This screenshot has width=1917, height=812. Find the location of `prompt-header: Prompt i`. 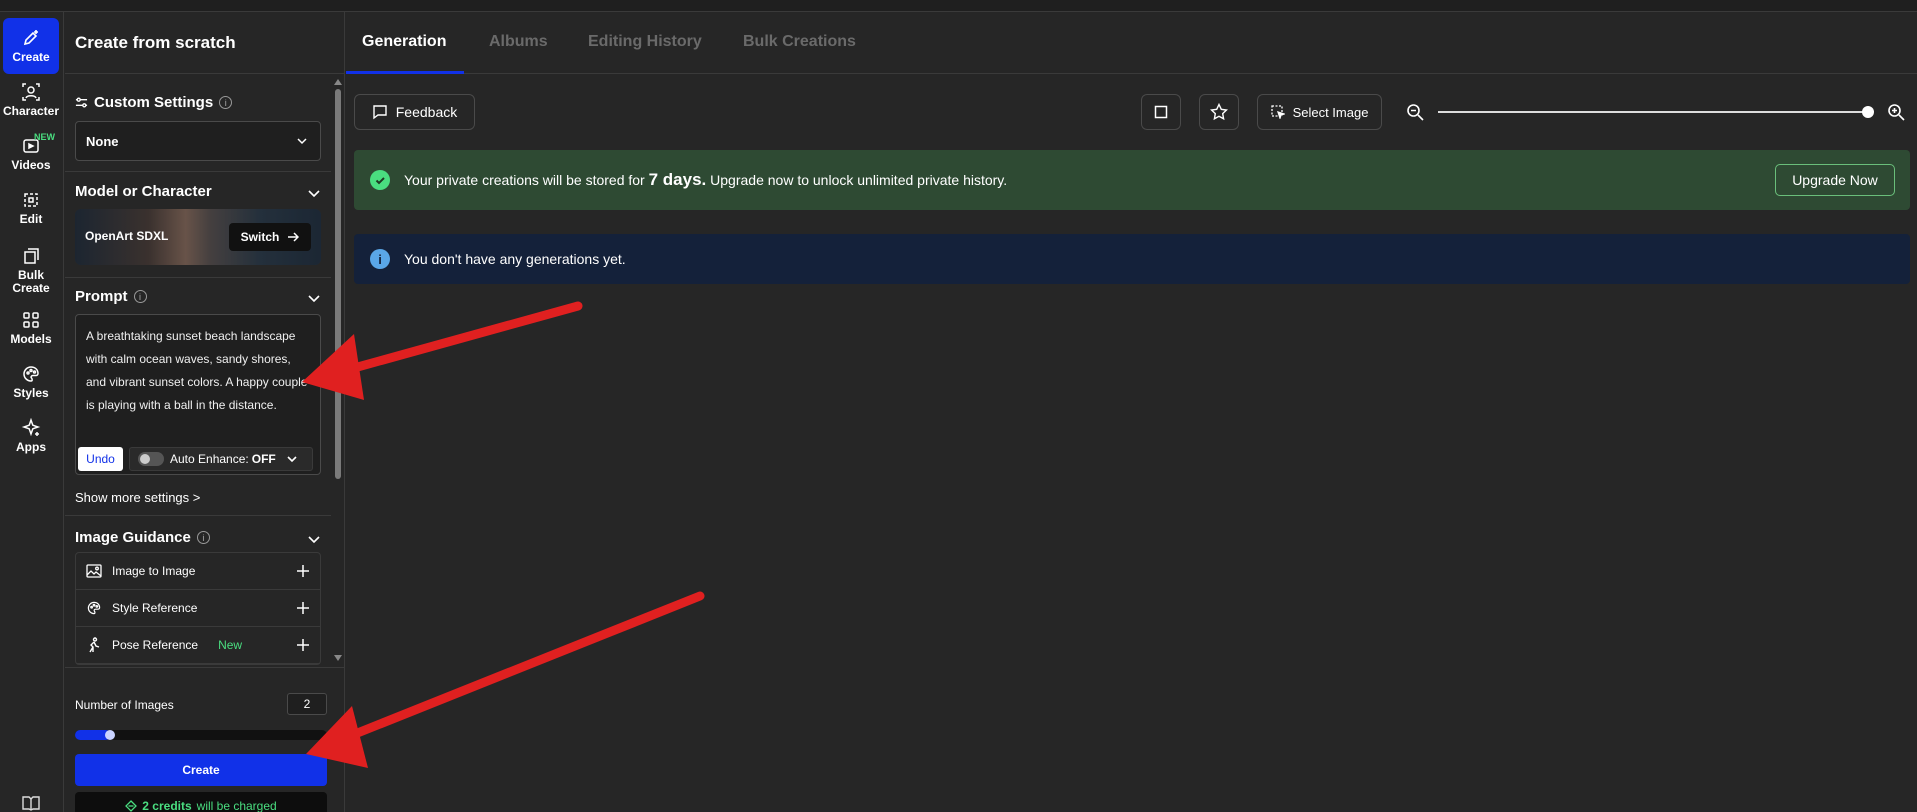

prompt-header: Prompt i is located at coordinates (111, 296).